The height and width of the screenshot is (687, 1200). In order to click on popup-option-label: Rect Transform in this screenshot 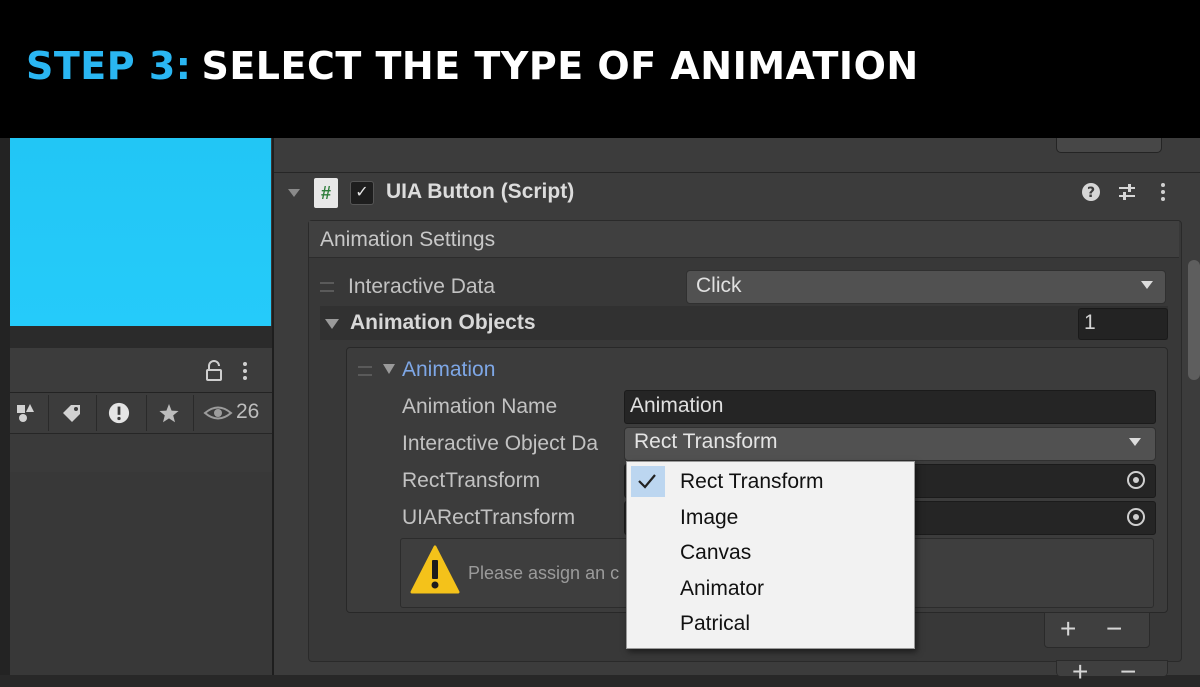, I will do `click(752, 481)`.